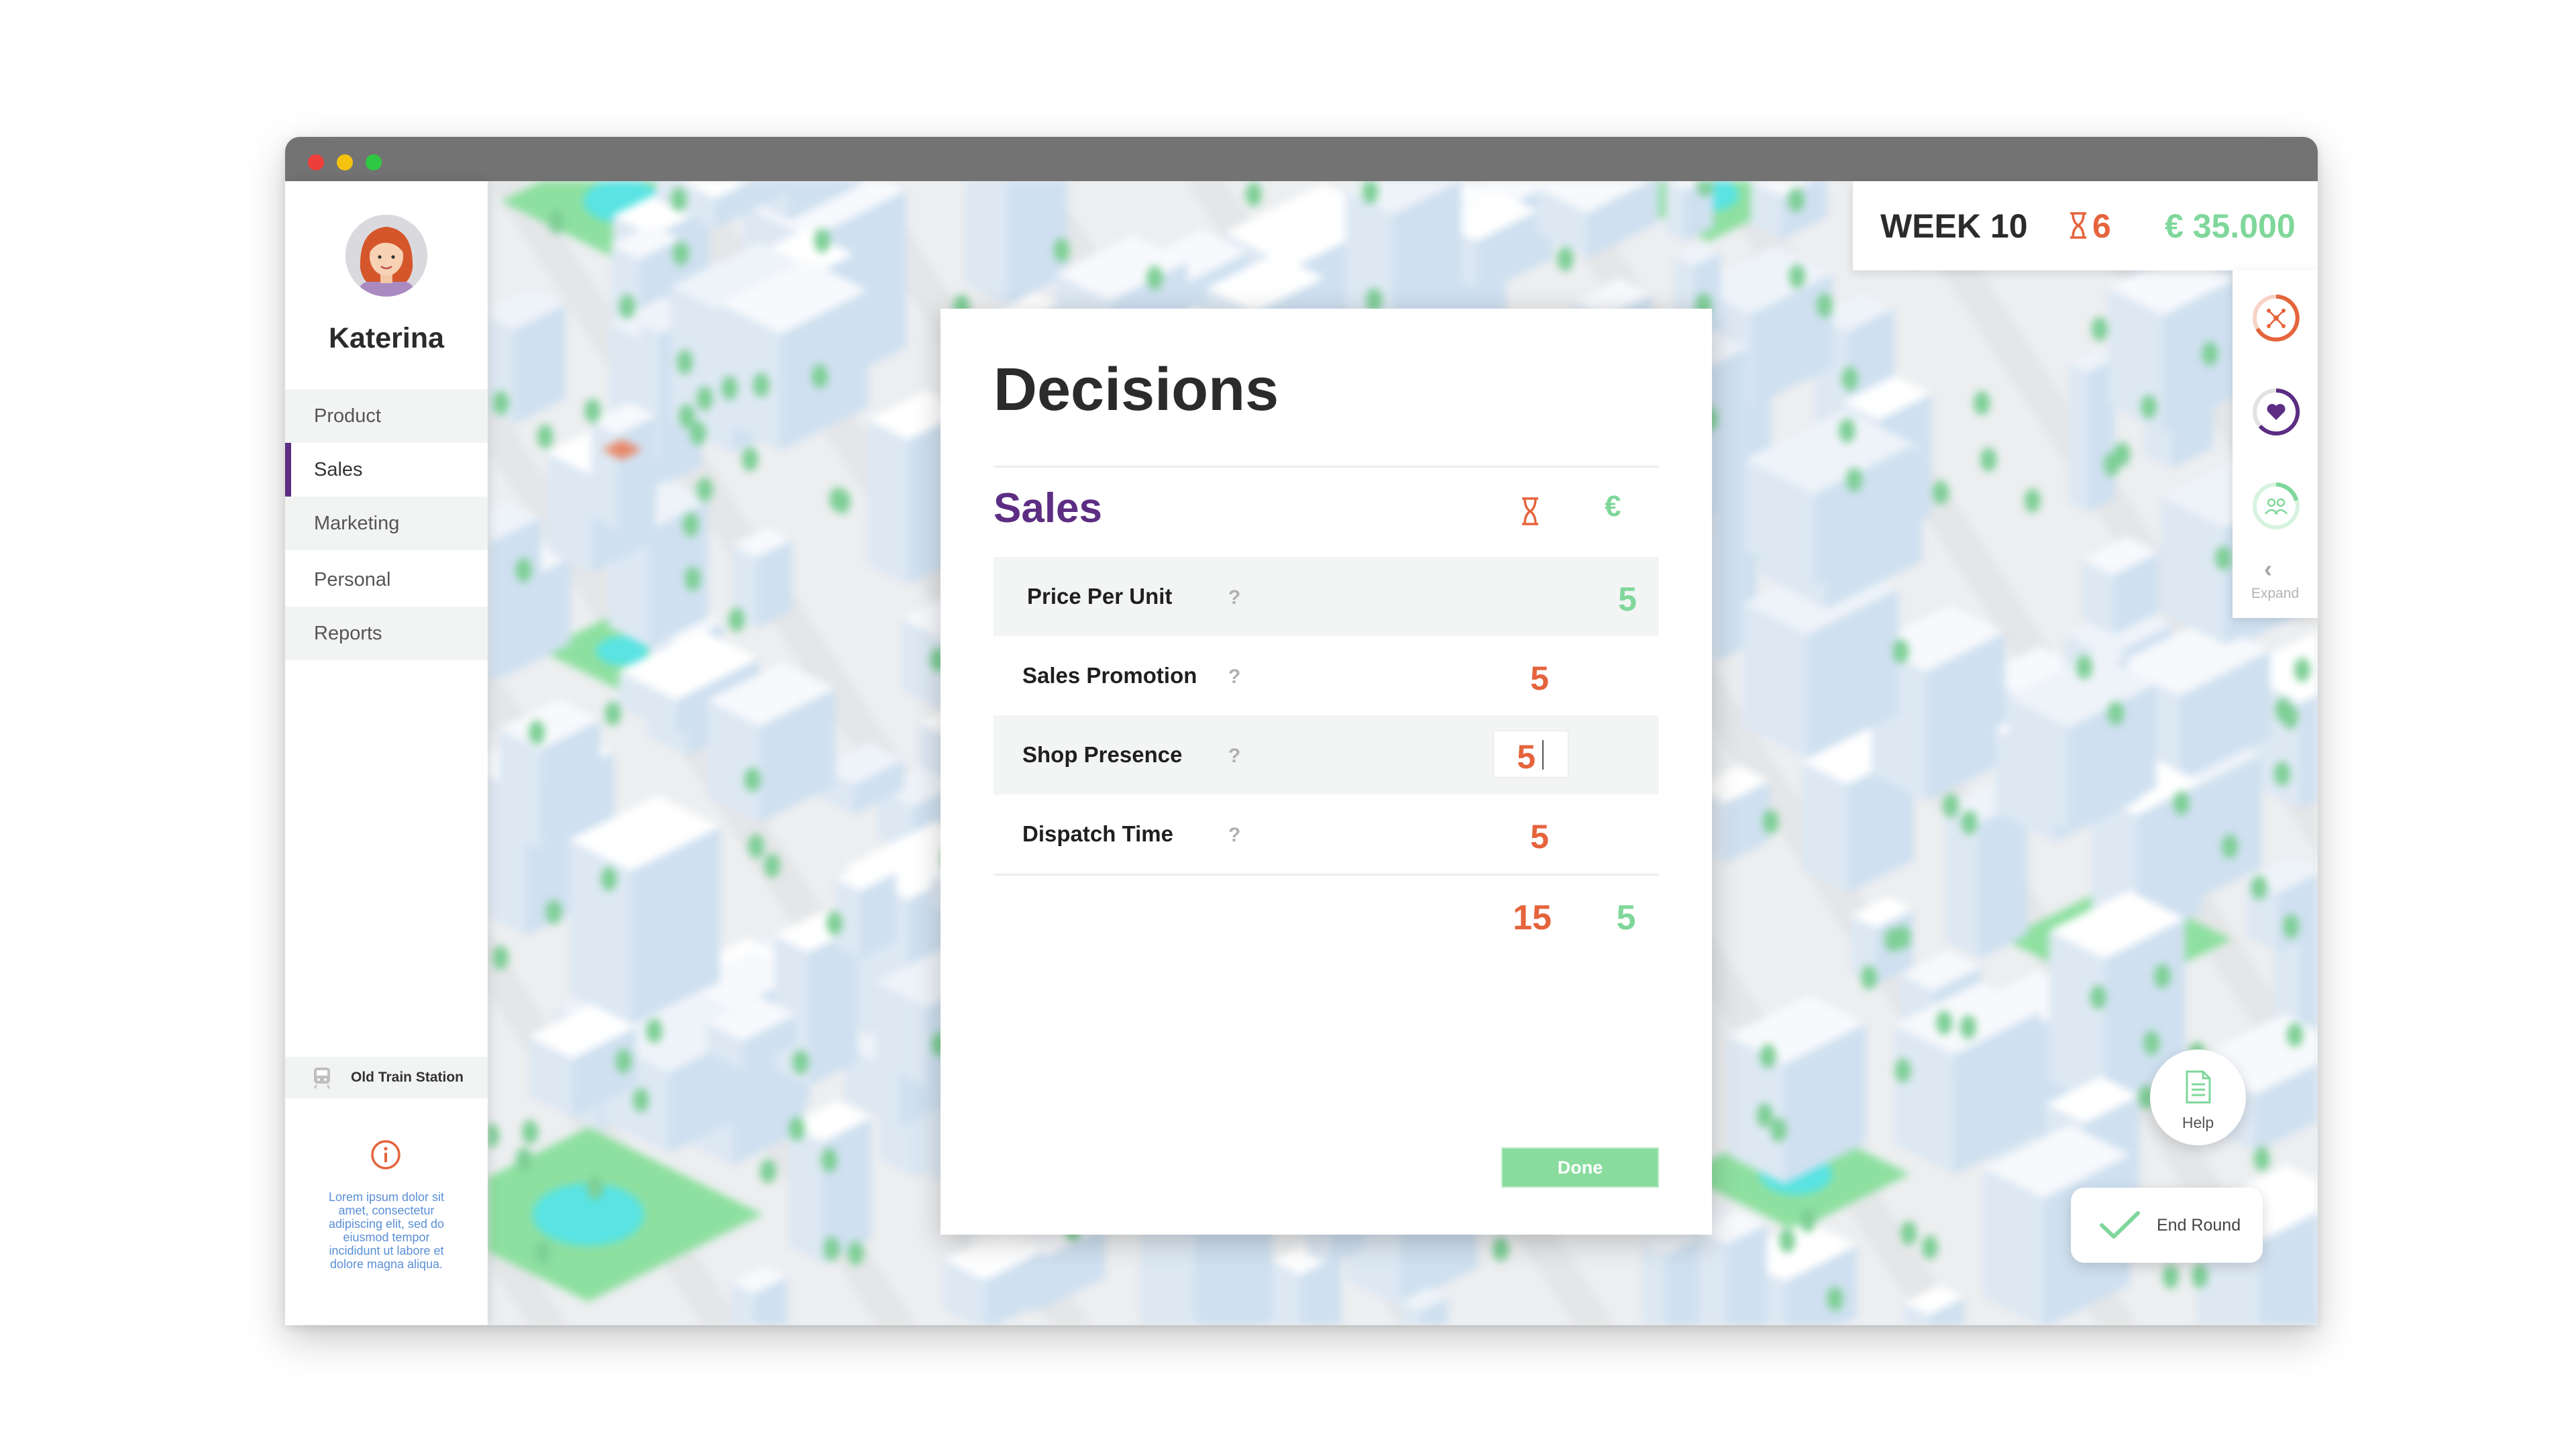  I want to click on sidebar-item-sales: Sales, so click(386, 470).